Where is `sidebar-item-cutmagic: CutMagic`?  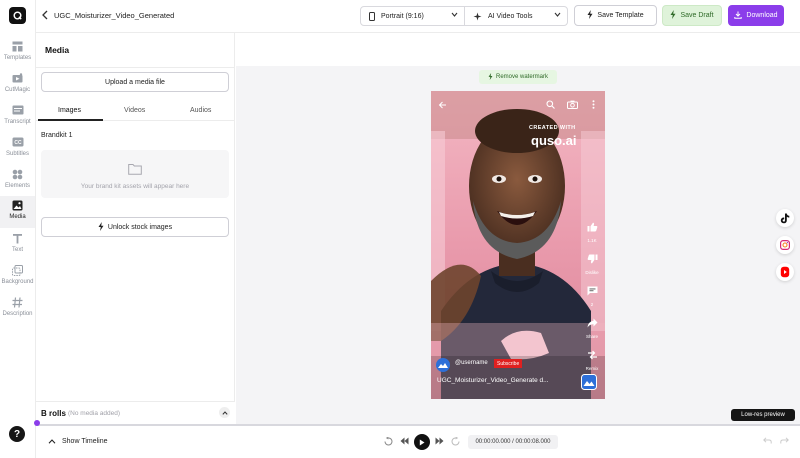 sidebar-item-cutmagic: CutMagic is located at coordinates (17, 85).